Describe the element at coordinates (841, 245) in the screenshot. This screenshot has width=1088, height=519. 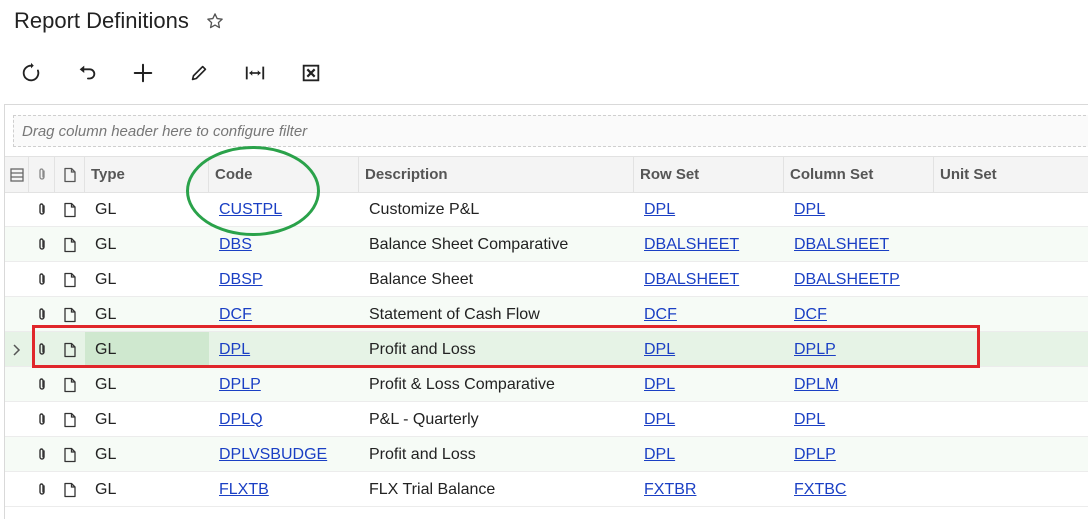
I see `column-set-link: DBALSHEET` at that location.